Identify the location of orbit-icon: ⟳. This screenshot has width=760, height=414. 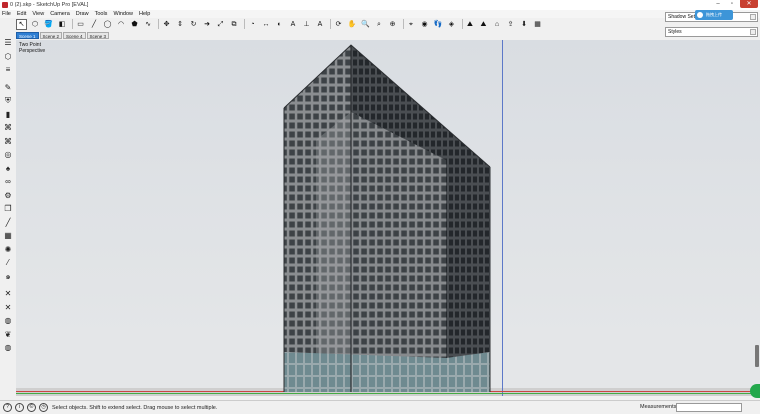
(338, 24).